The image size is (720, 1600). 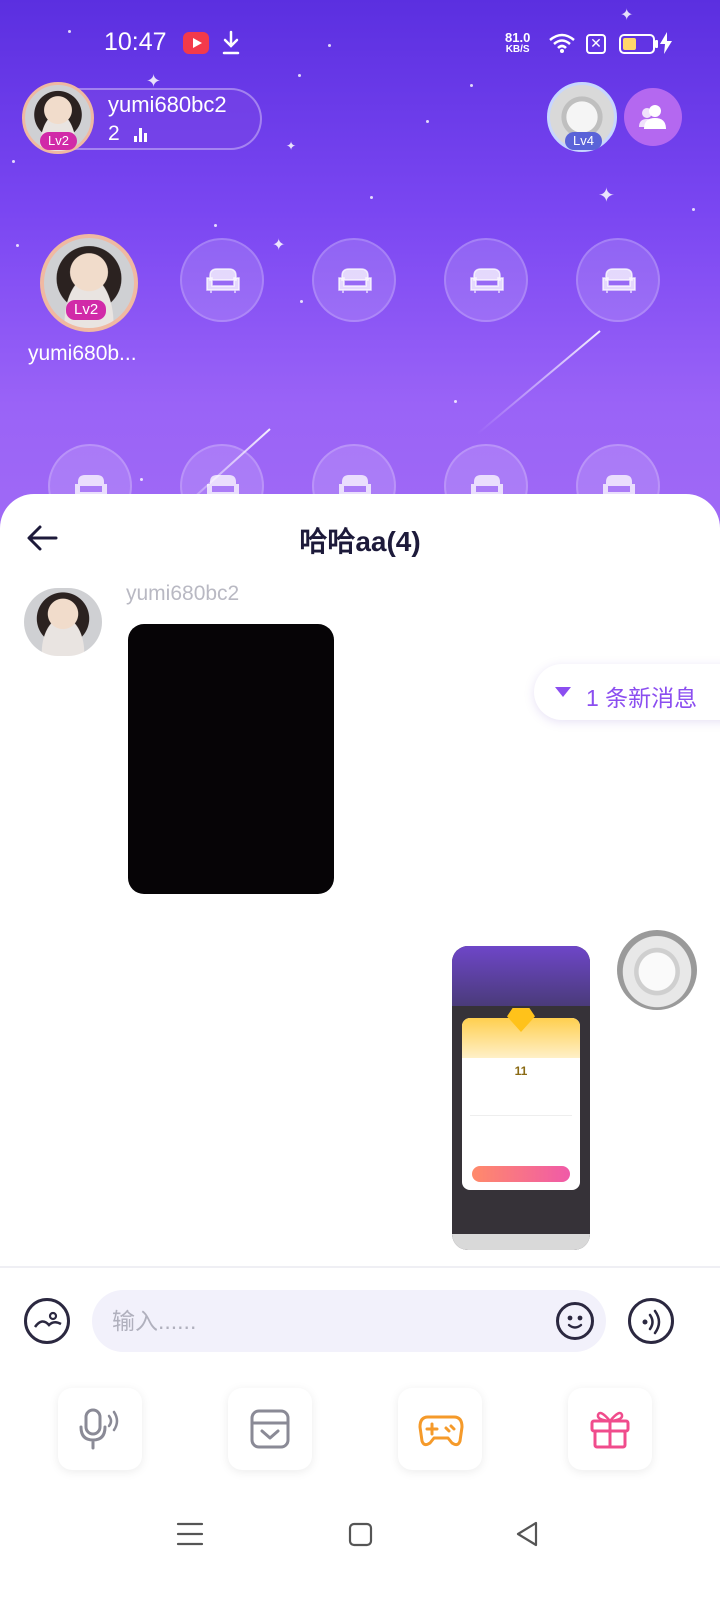 I want to click on voice-input-button, so click(x=651, y=1321).